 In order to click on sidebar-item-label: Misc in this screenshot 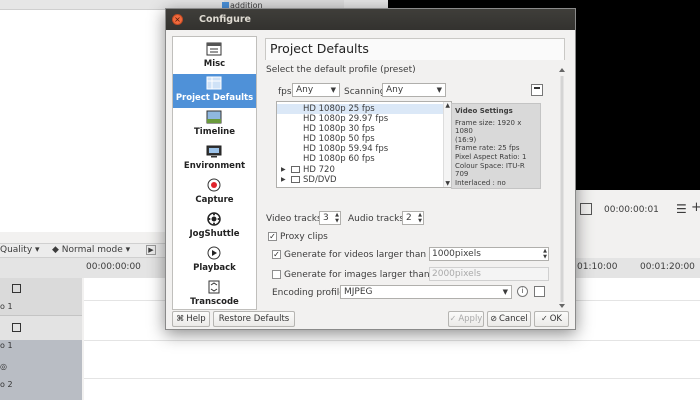, I will do `click(214, 64)`.